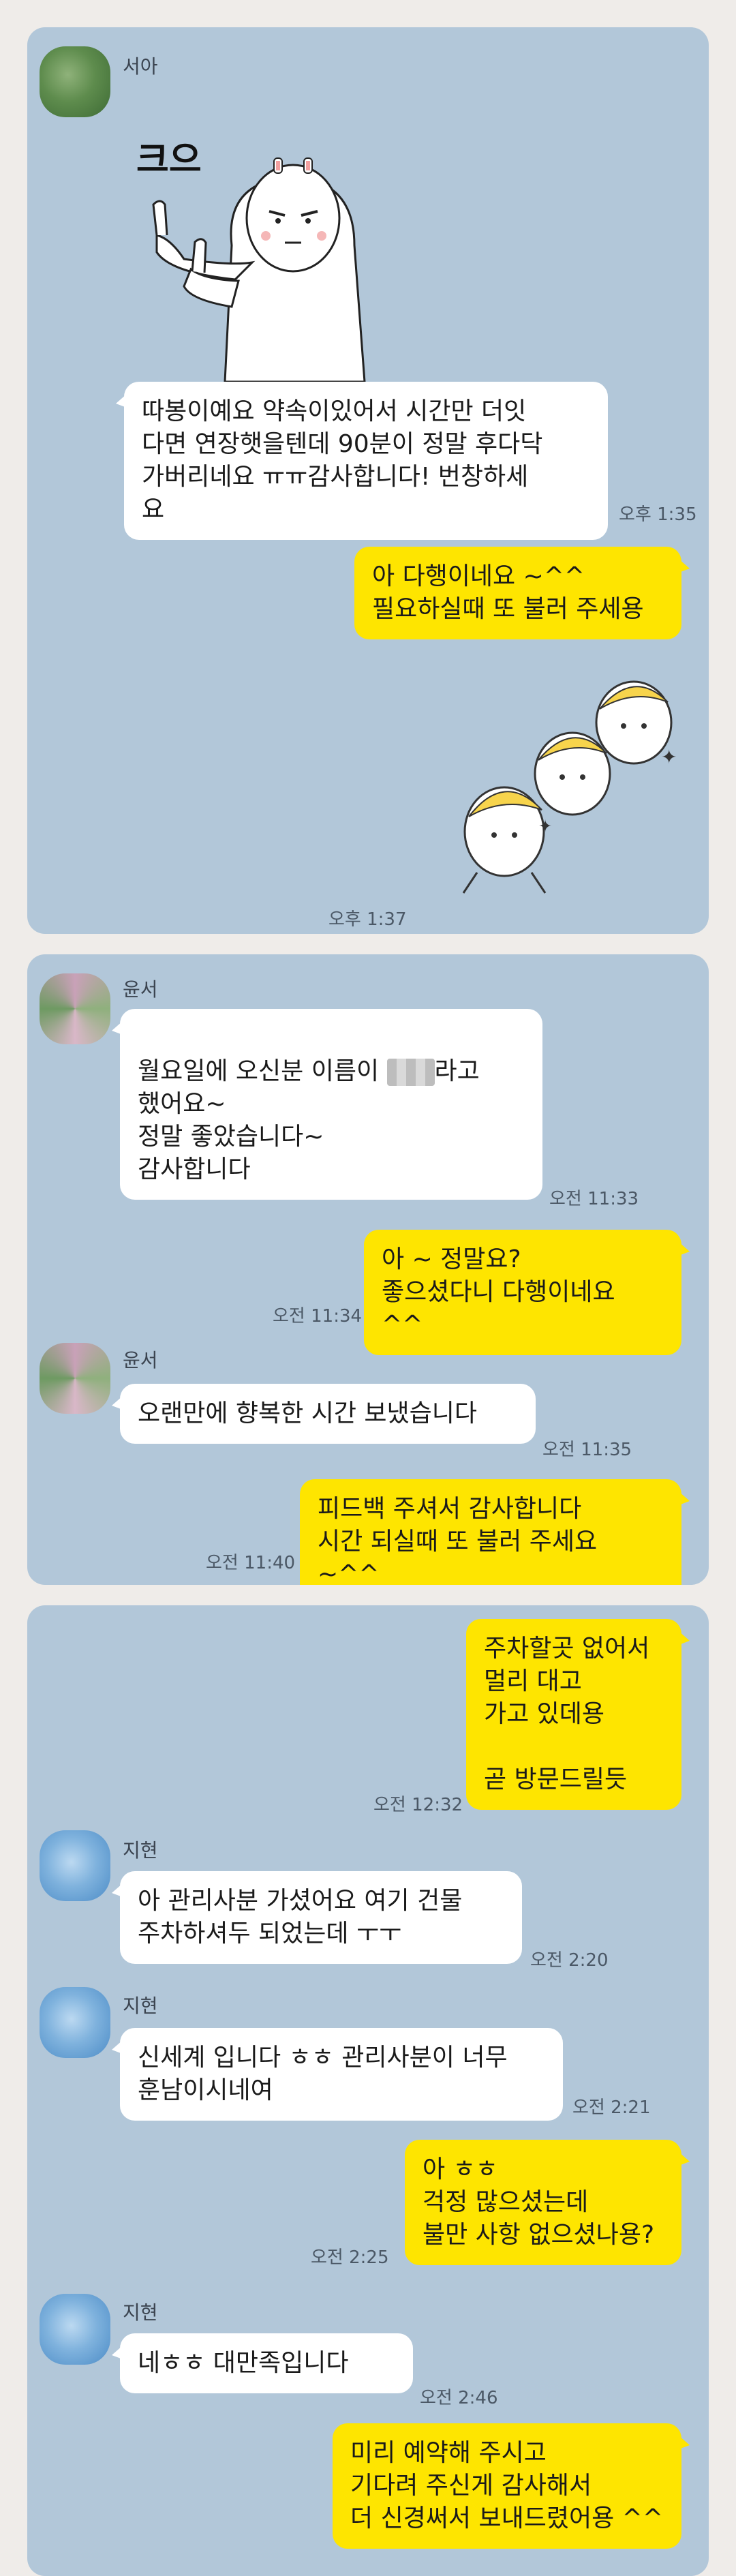  Describe the element at coordinates (282, 246) in the screenshot. I see `thumbs-up-sticker: 크으` at that location.